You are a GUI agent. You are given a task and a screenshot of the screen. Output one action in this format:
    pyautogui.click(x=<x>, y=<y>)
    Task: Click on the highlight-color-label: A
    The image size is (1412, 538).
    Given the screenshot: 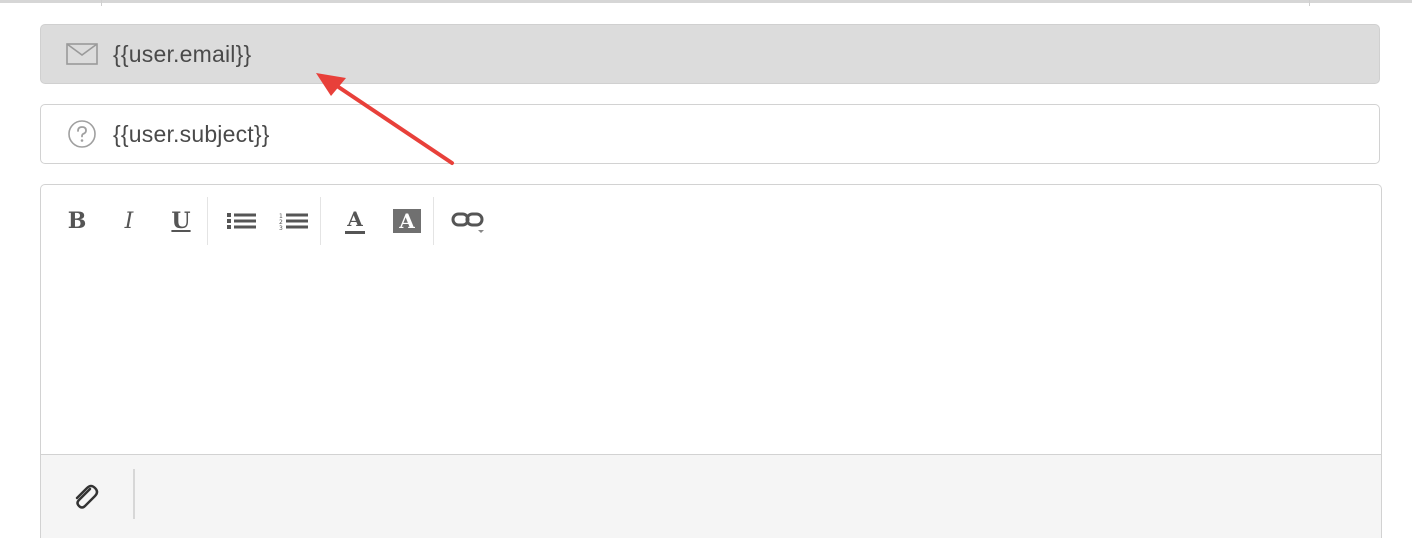 What is the action you would take?
    pyautogui.click(x=407, y=221)
    